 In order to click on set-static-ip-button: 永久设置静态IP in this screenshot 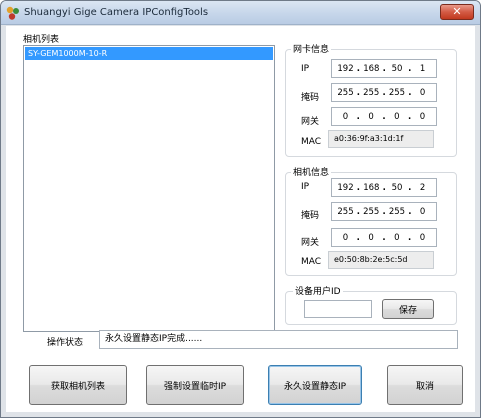, I will do `click(315, 385)`.